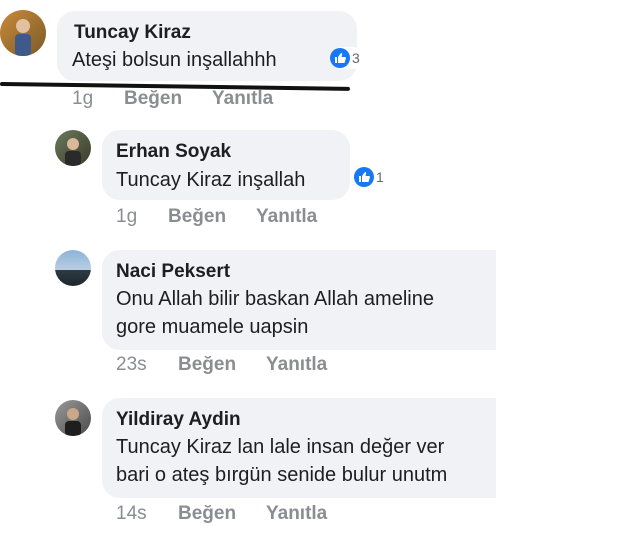  I want to click on comment-author: Naci Peksert, so click(173, 272).